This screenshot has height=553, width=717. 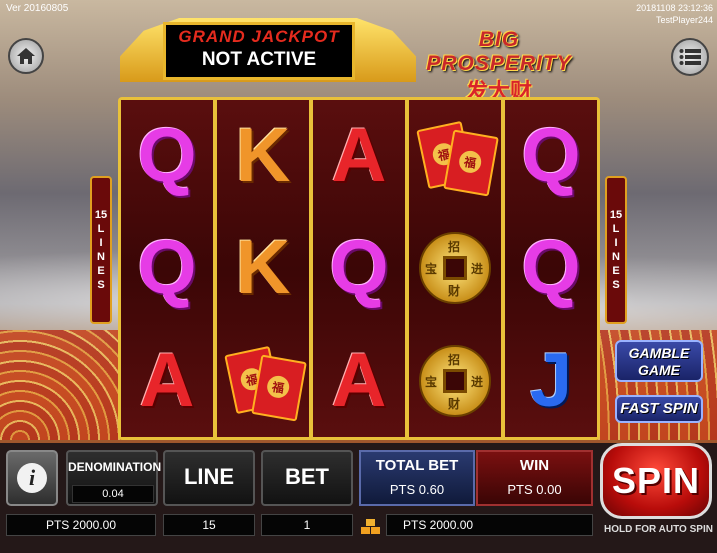 I want to click on reel-4: 福福招进财宝招进财宝, so click(x=455, y=268).